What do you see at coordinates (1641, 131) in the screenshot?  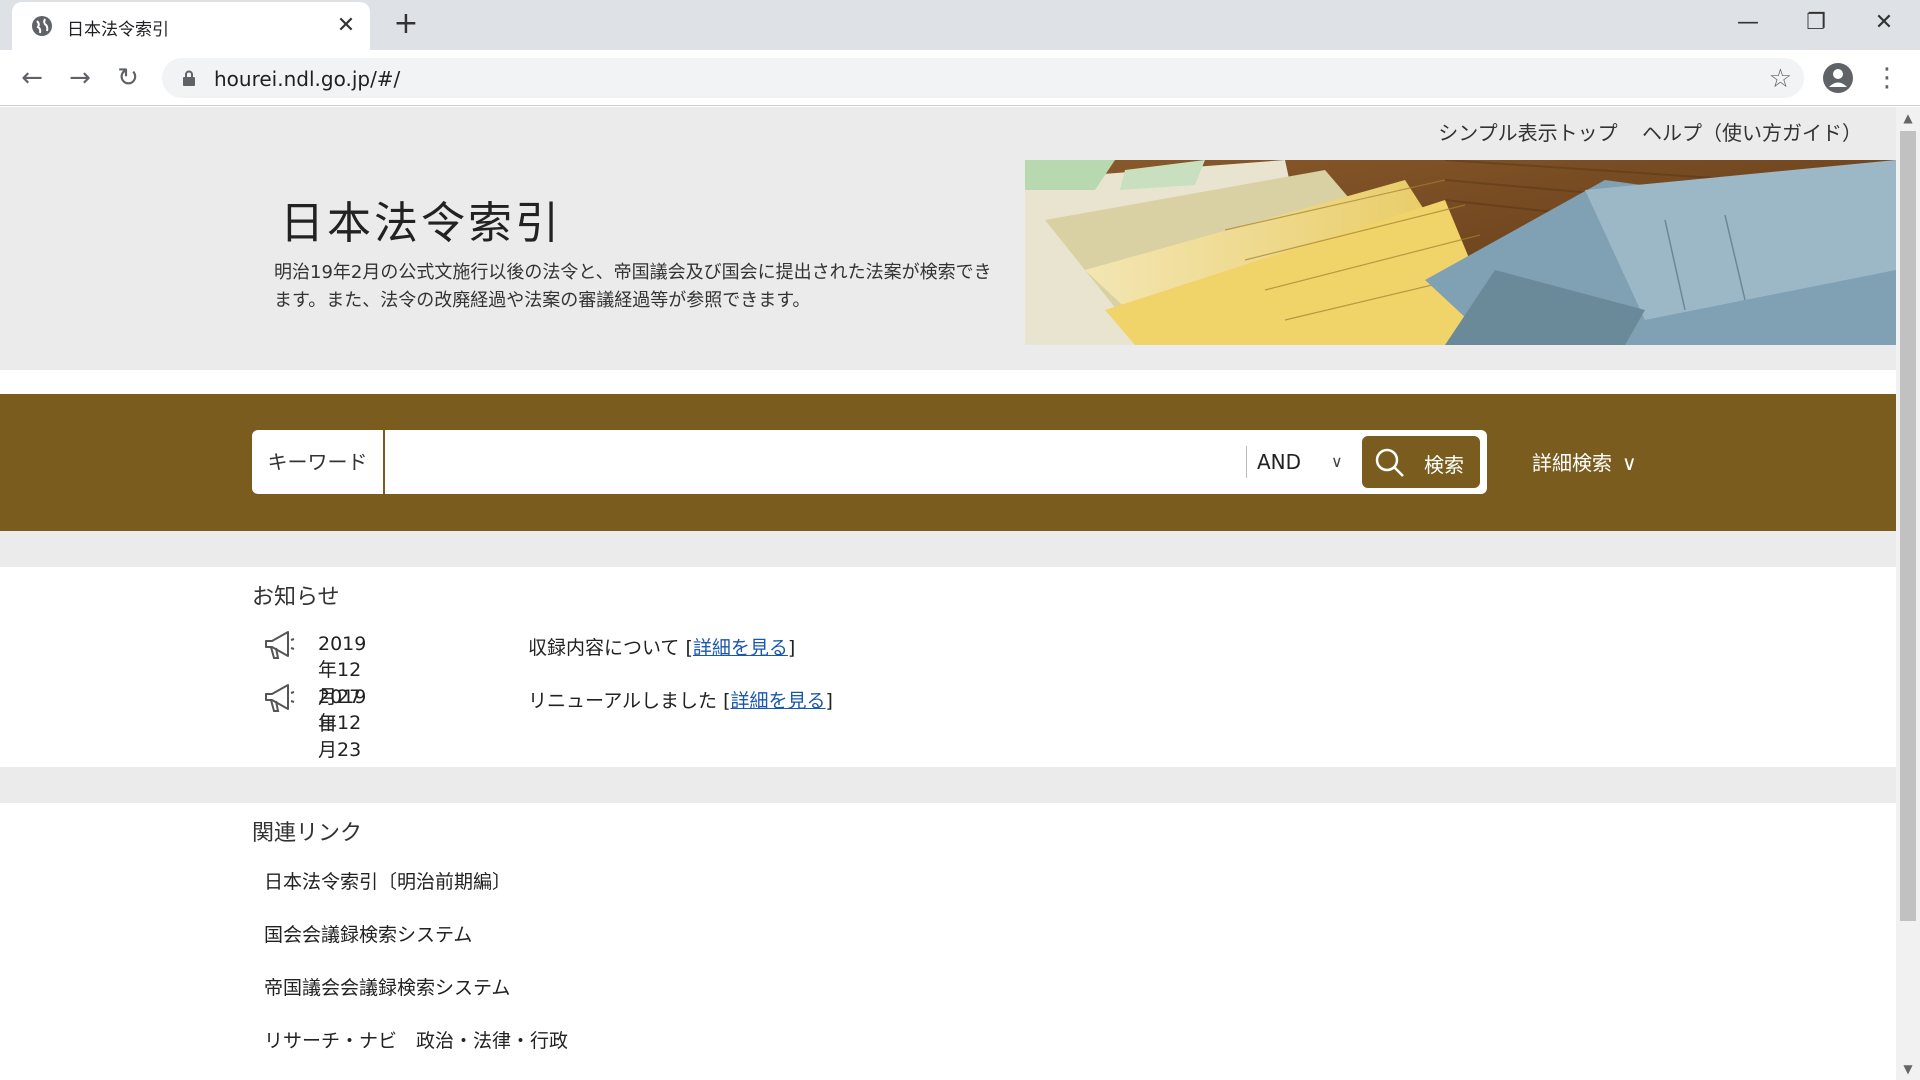 I see `top-links: シンプル表示トップ ヘルプ（使い方ガイド）` at bounding box center [1641, 131].